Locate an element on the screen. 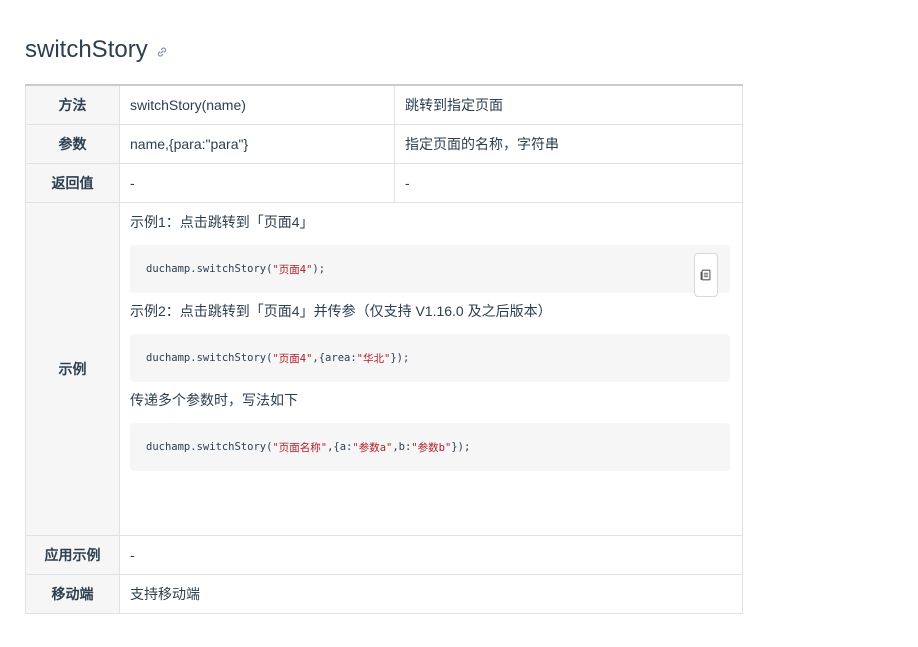 This screenshot has width=918, height=647. example-1-text: 示例1：点击跳转到「页面4」 is located at coordinates (222, 222).